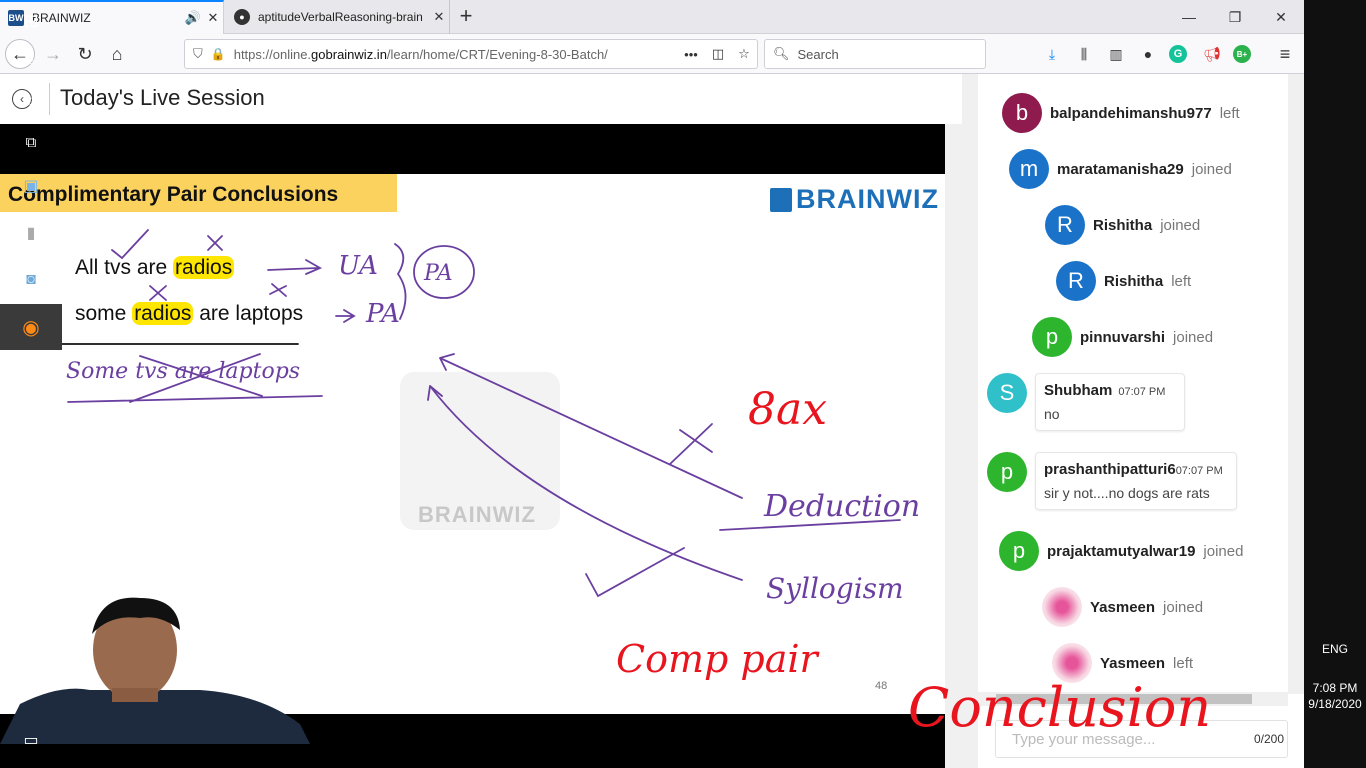 Image resolution: width=1366 pixels, height=768 pixels. Describe the element at coordinates (193, 18) in the screenshot. I see `speaker-icon: 🔊` at that location.